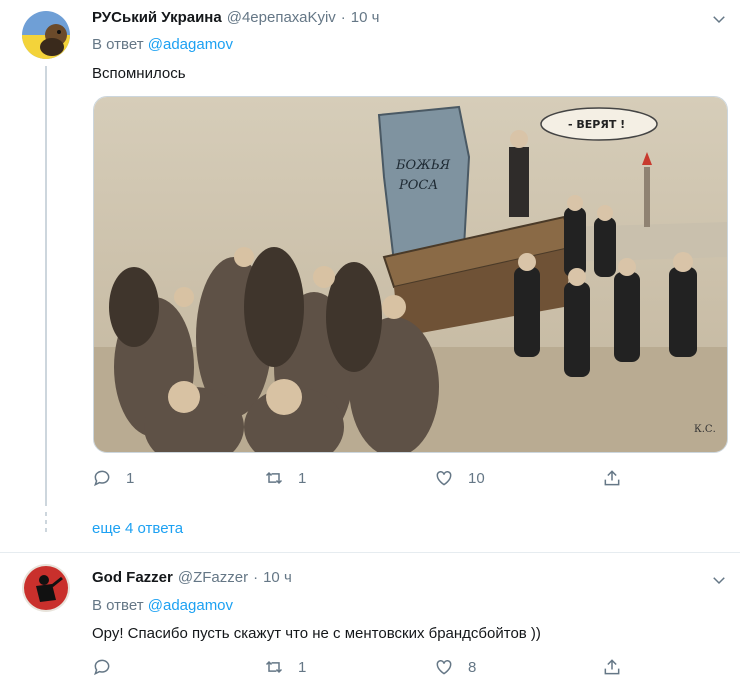 The height and width of the screenshot is (681, 740). I want to click on tablet-caption-line1: БОЖЬЯ, so click(423, 165).